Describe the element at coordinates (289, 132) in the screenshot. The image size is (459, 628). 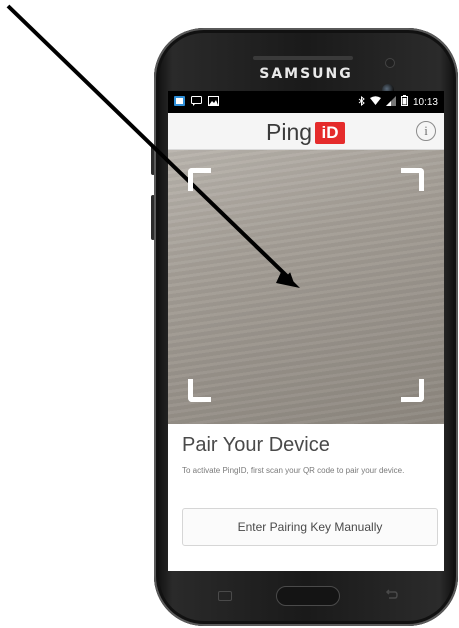
I see `logo-text: Ping` at that location.